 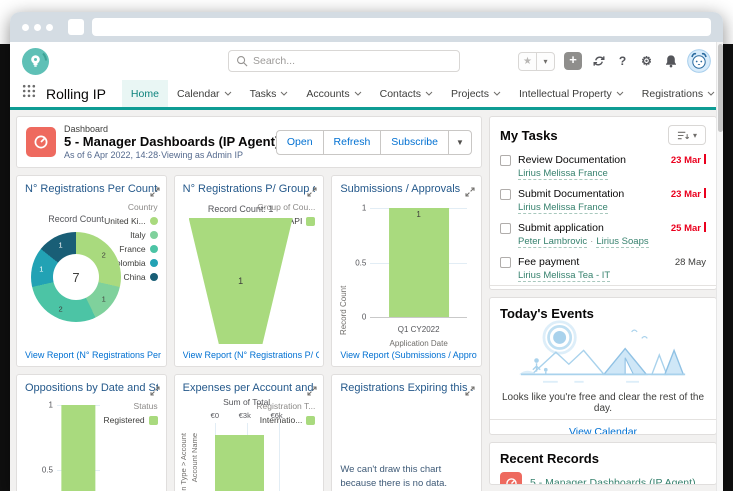 I want to click on donut-total: 7, so click(x=76, y=277).